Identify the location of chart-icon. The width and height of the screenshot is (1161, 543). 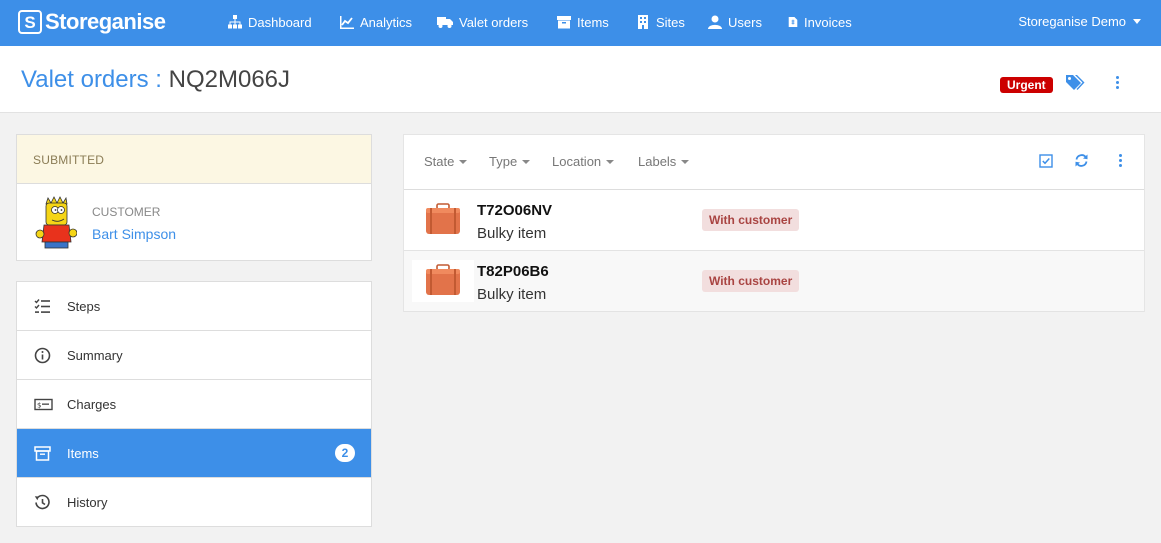
(347, 22).